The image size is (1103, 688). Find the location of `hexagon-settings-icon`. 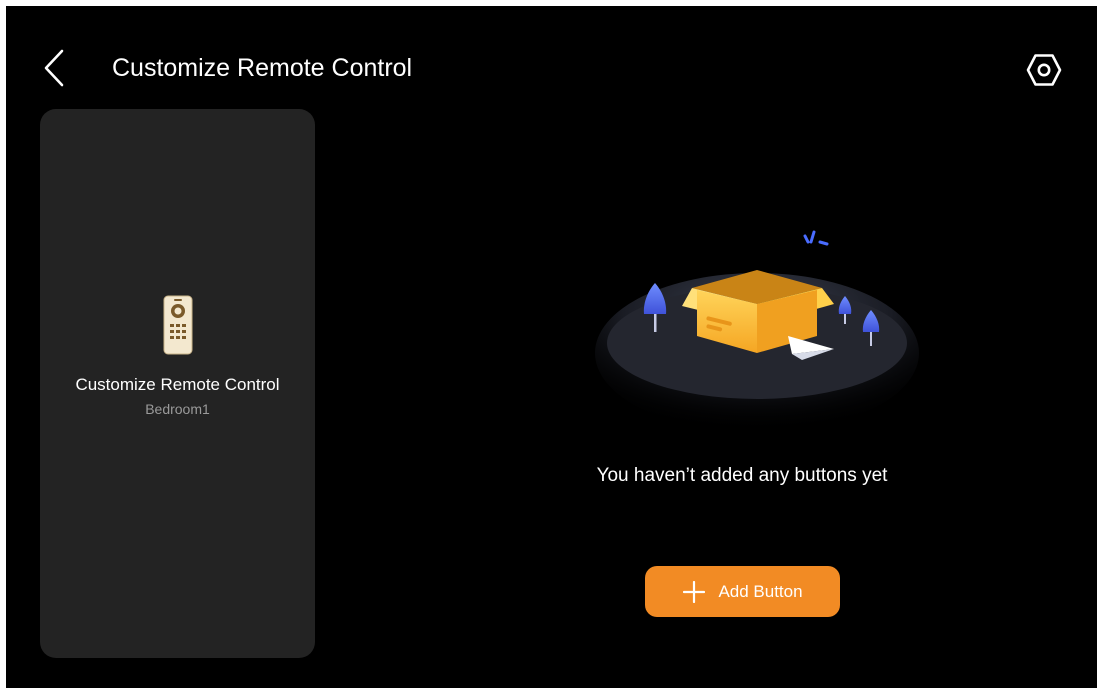

hexagon-settings-icon is located at coordinates (1044, 70).